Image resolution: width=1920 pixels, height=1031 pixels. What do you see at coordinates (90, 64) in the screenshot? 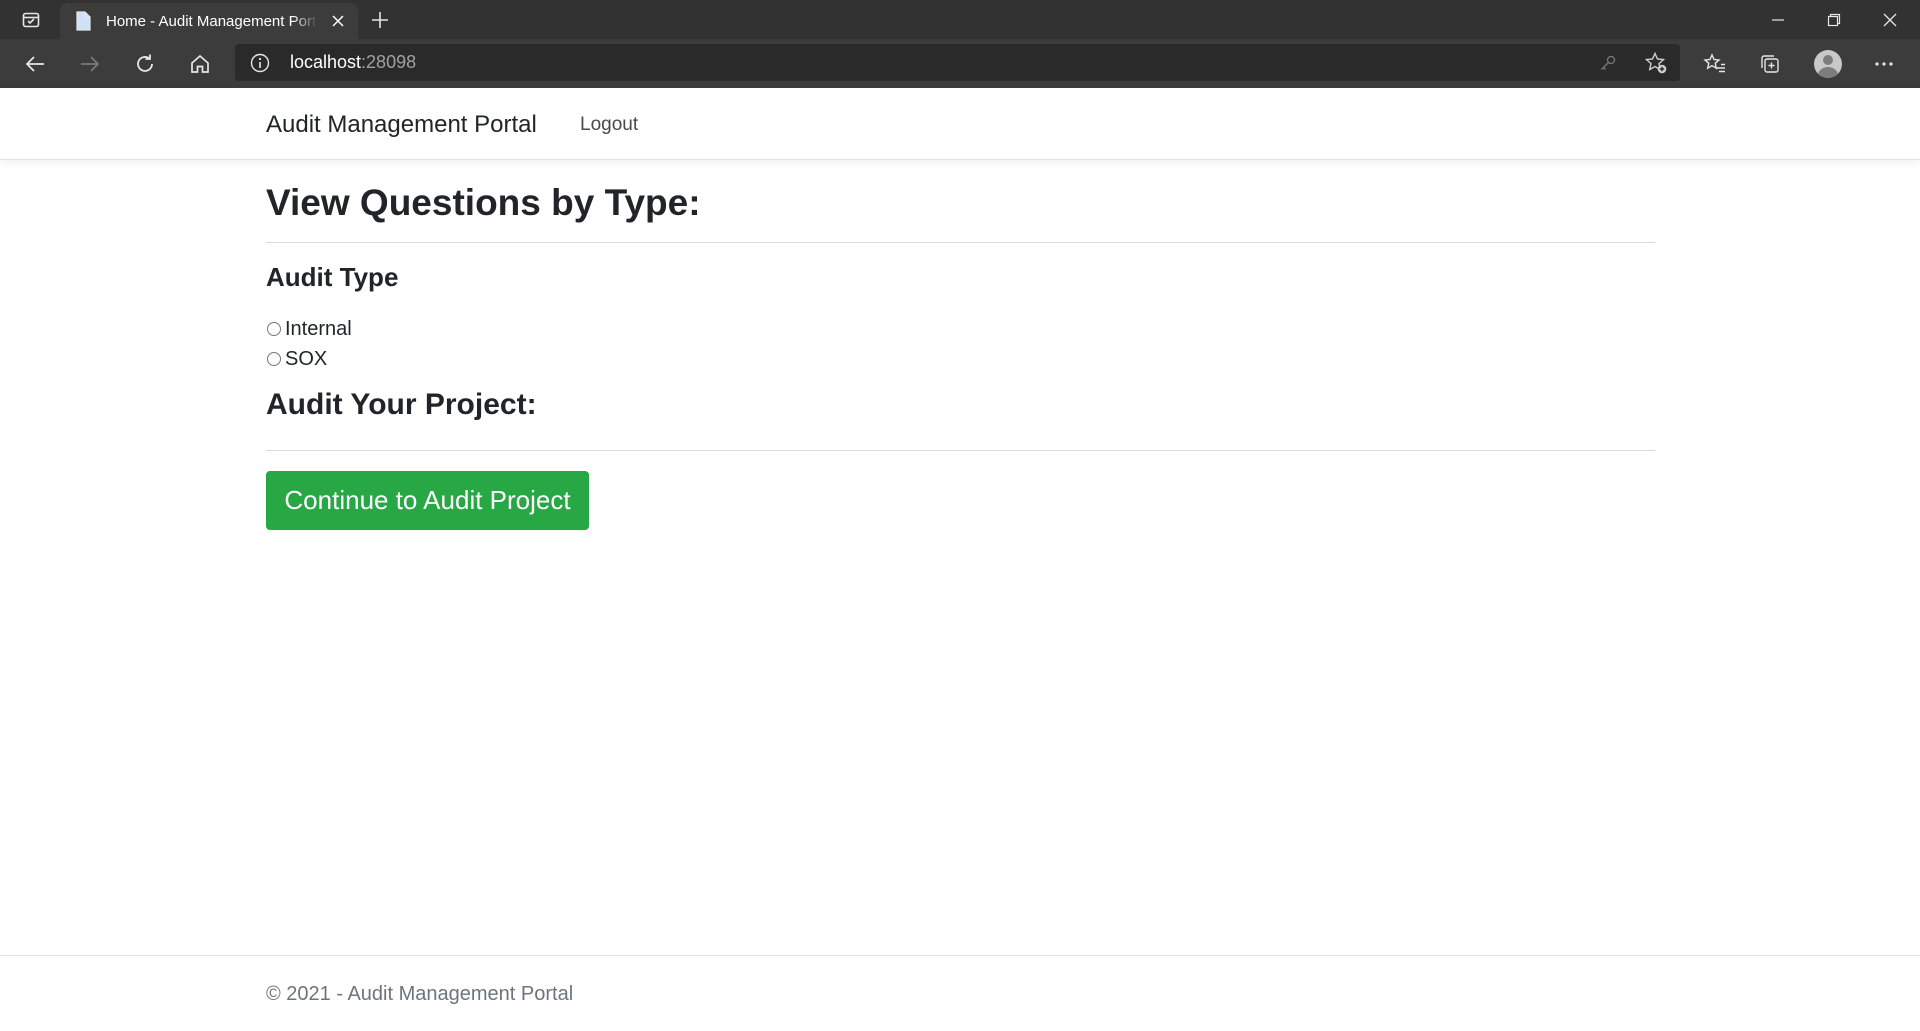
I see `forward-arrow-icon` at bounding box center [90, 64].